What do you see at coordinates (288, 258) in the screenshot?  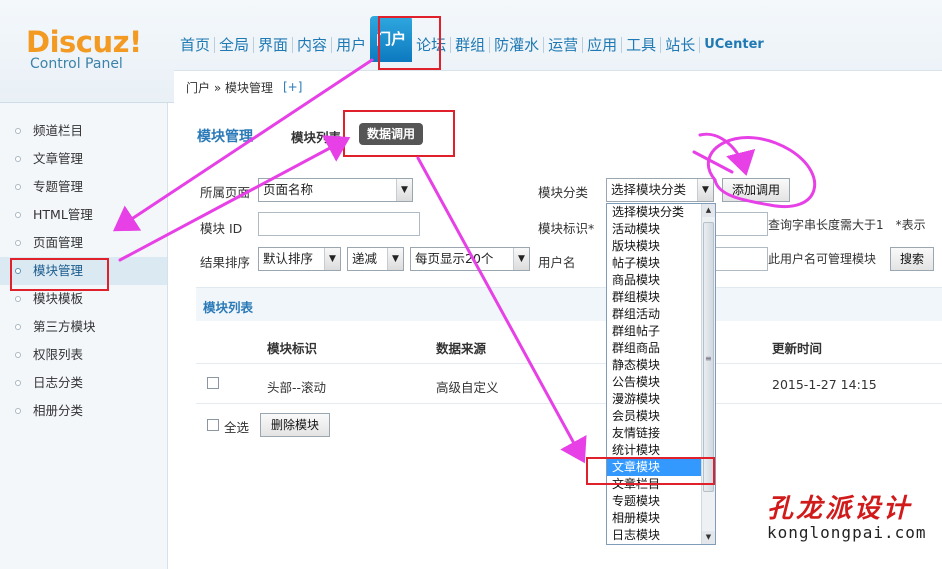 I see `sort-select-value: 默认排序` at bounding box center [288, 258].